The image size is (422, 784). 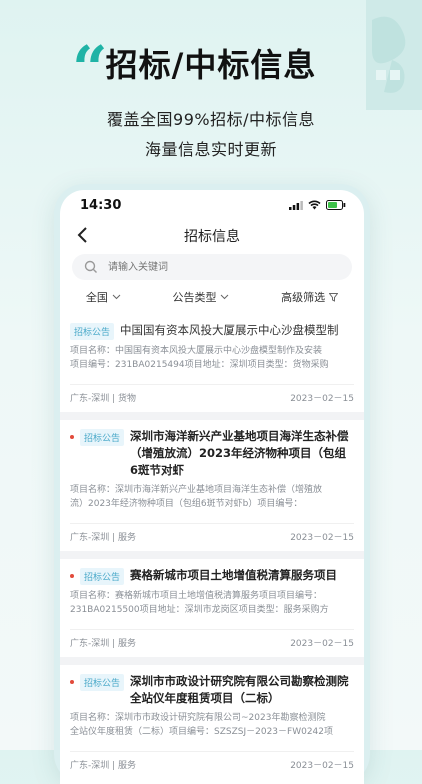 I want to click on search-bar, so click(x=212, y=267).